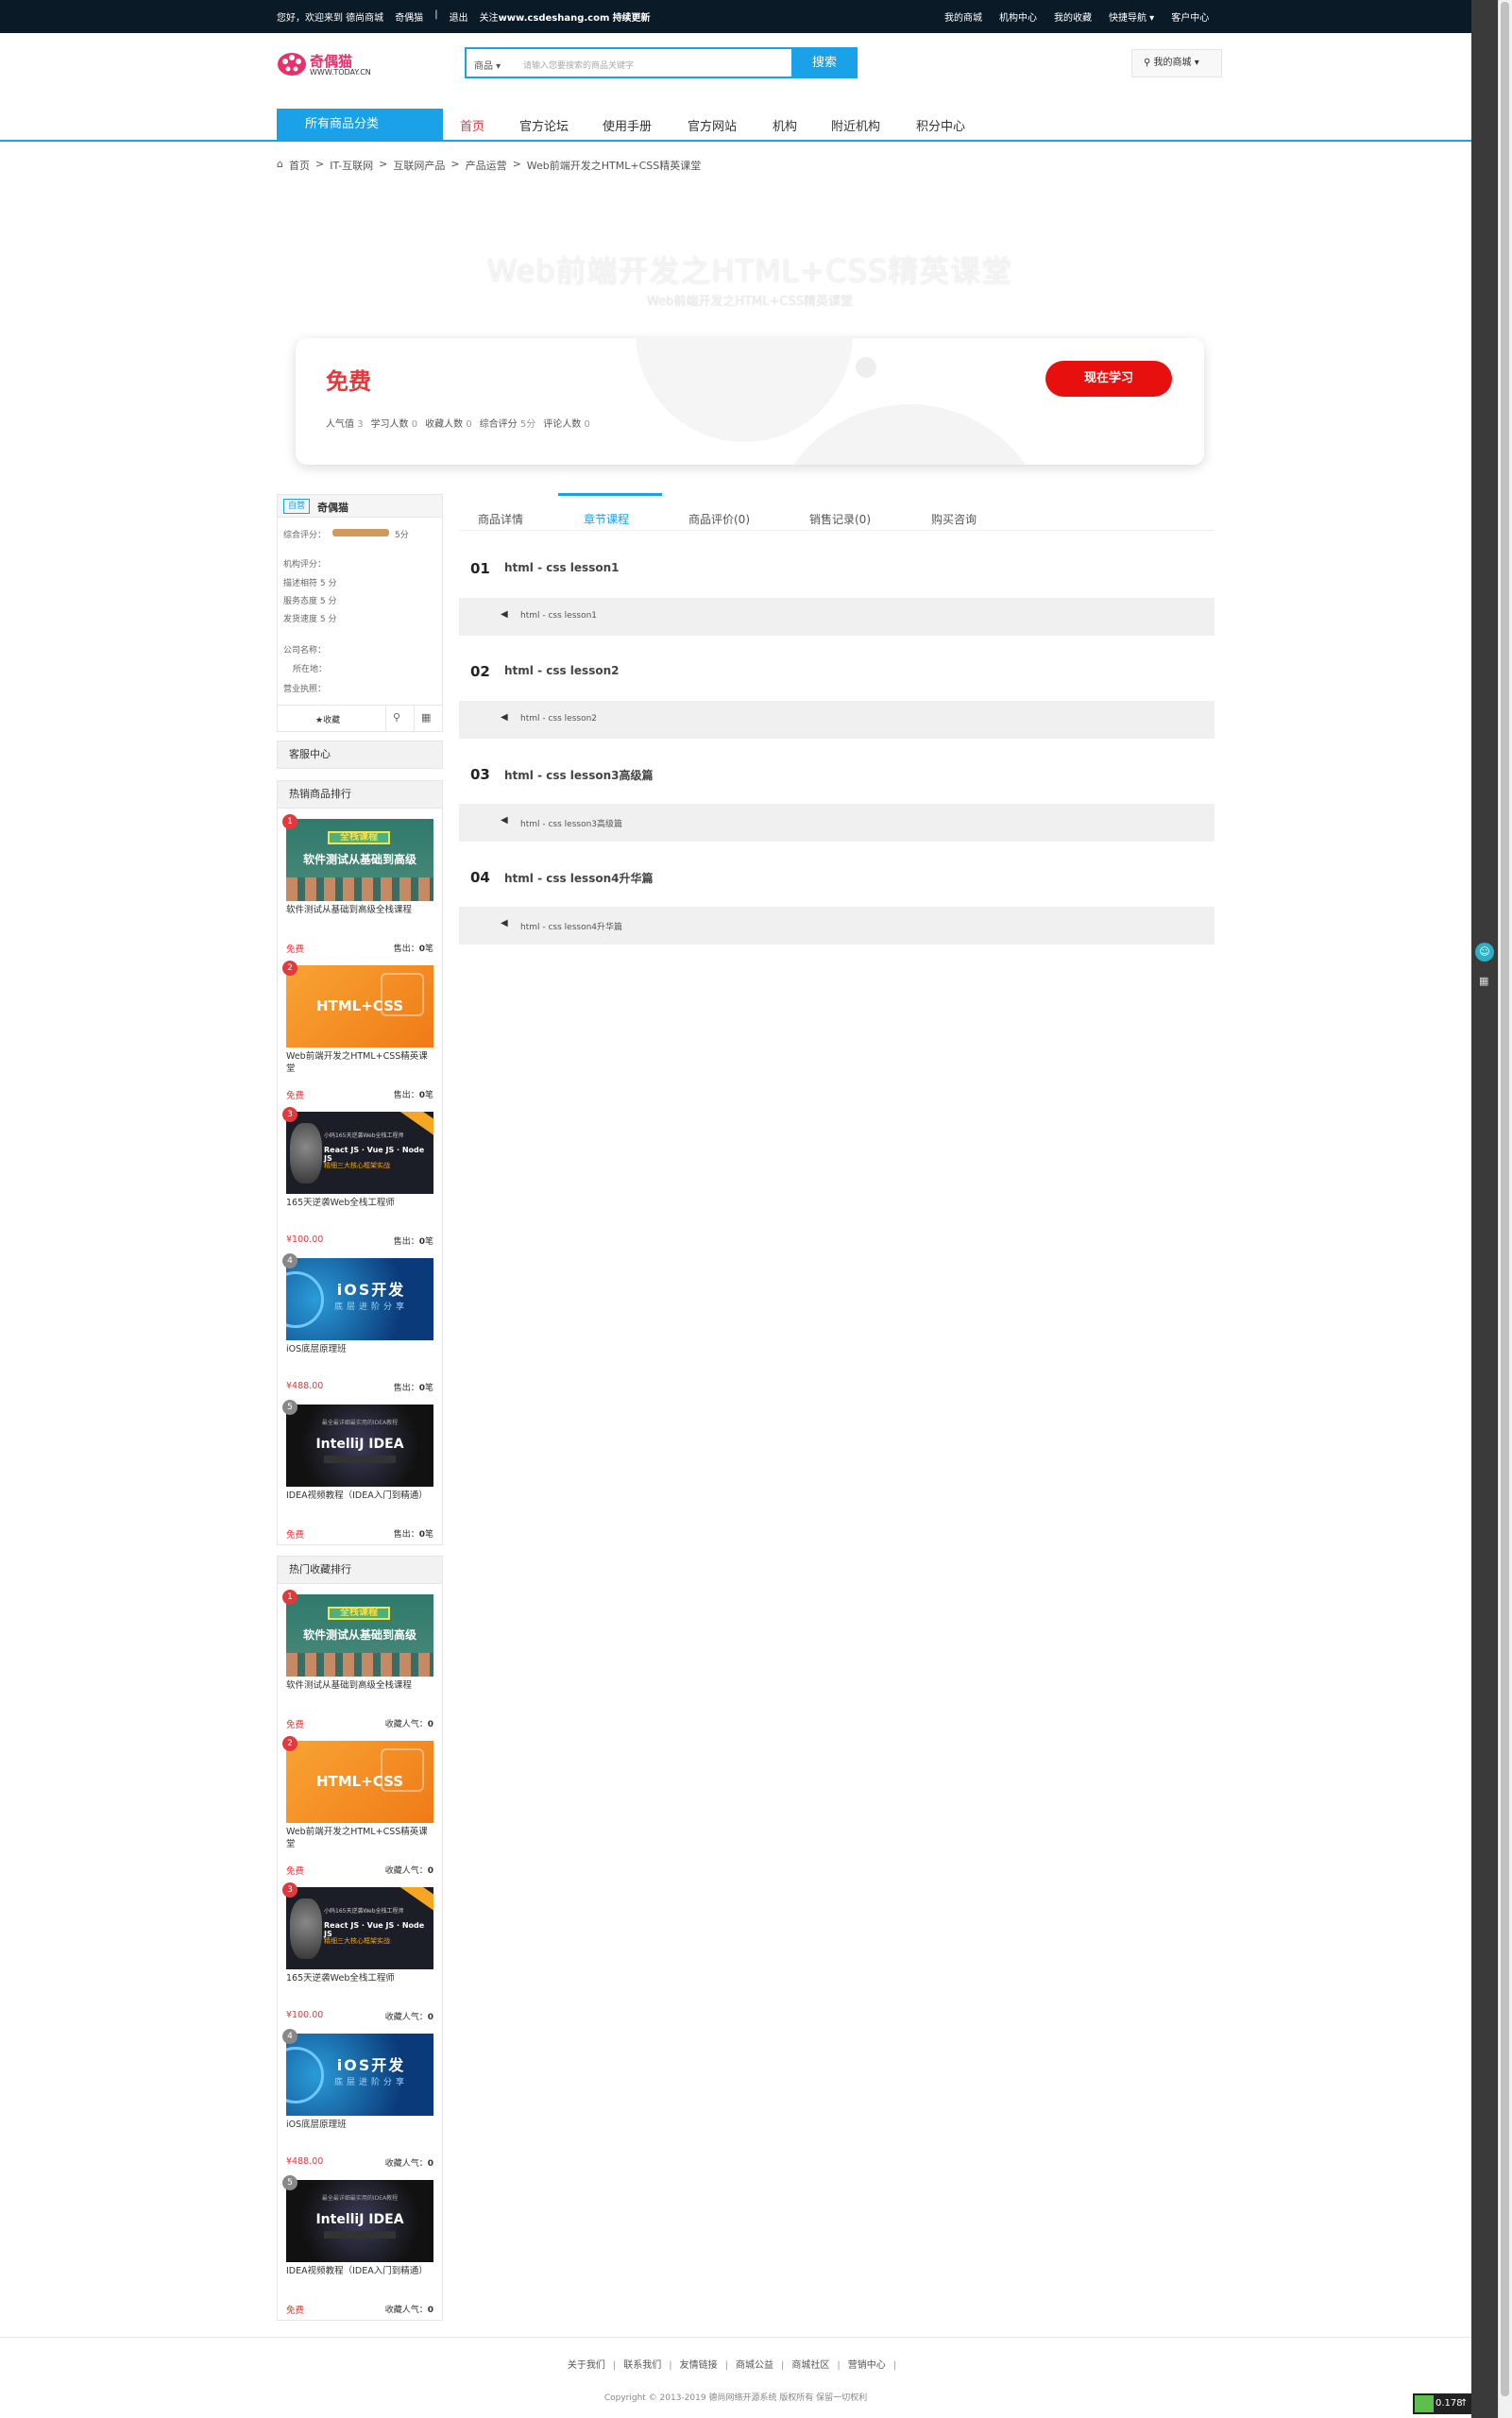 The height and width of the screenshot is (2418, 1512). I want to click on search-category-select: 商品 ▾, so click(487, 65).